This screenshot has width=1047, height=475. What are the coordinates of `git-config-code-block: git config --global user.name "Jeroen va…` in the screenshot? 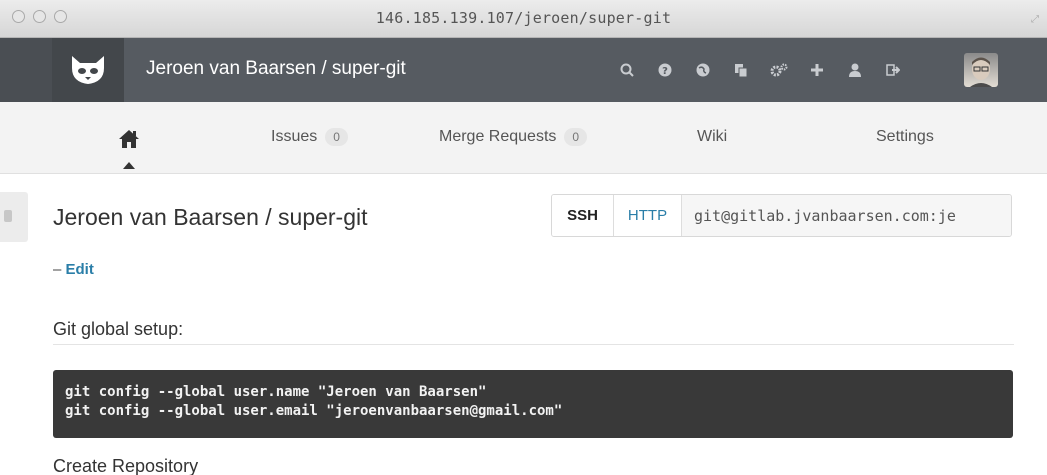 It's located at (533, 404).